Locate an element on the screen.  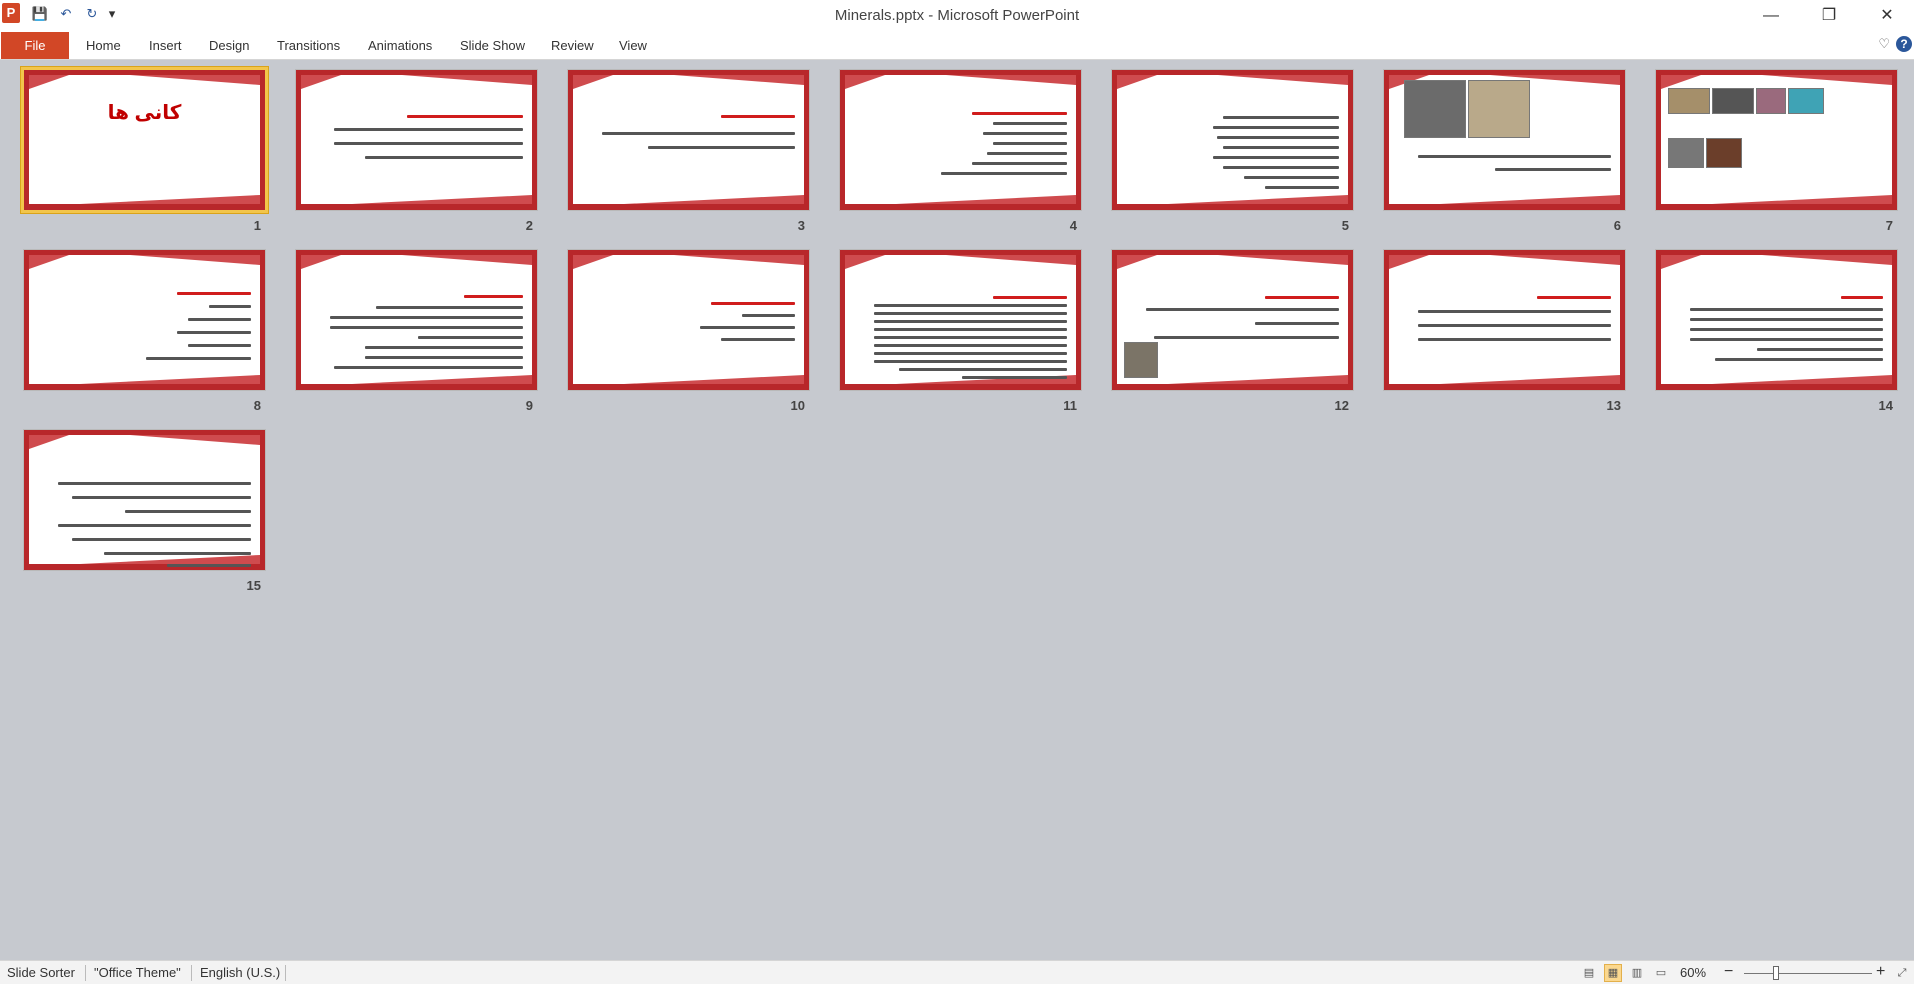
slide-thumbnail-4: 4 is located at coordinates (960, 151).